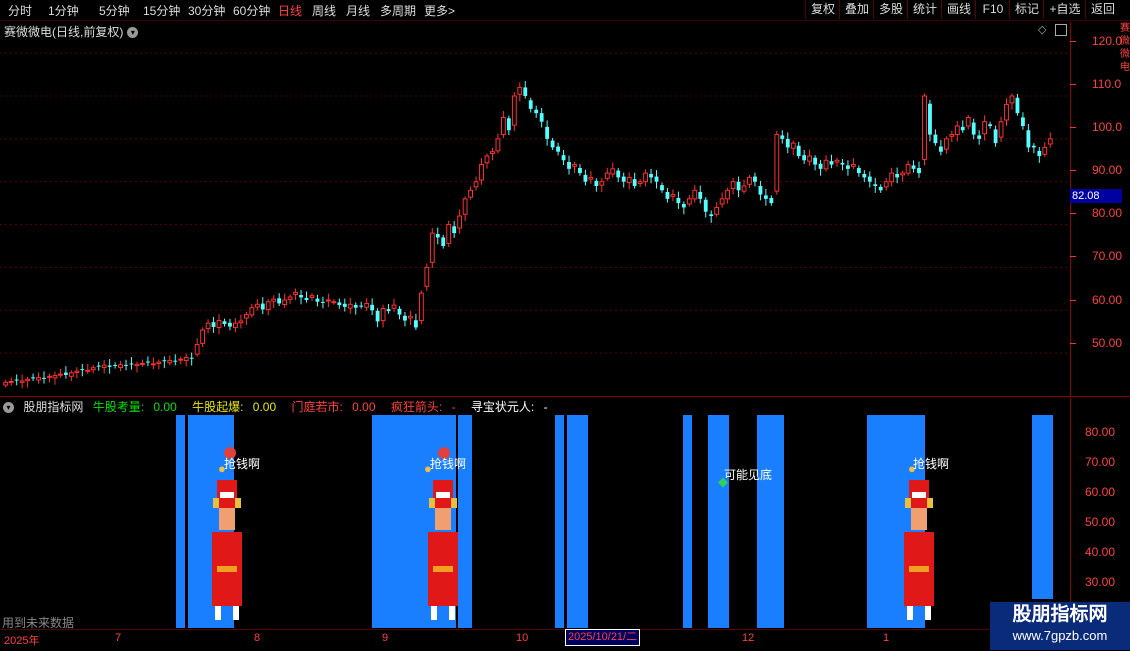  I want to click on period-monthly: 月线, so click(358, 10).